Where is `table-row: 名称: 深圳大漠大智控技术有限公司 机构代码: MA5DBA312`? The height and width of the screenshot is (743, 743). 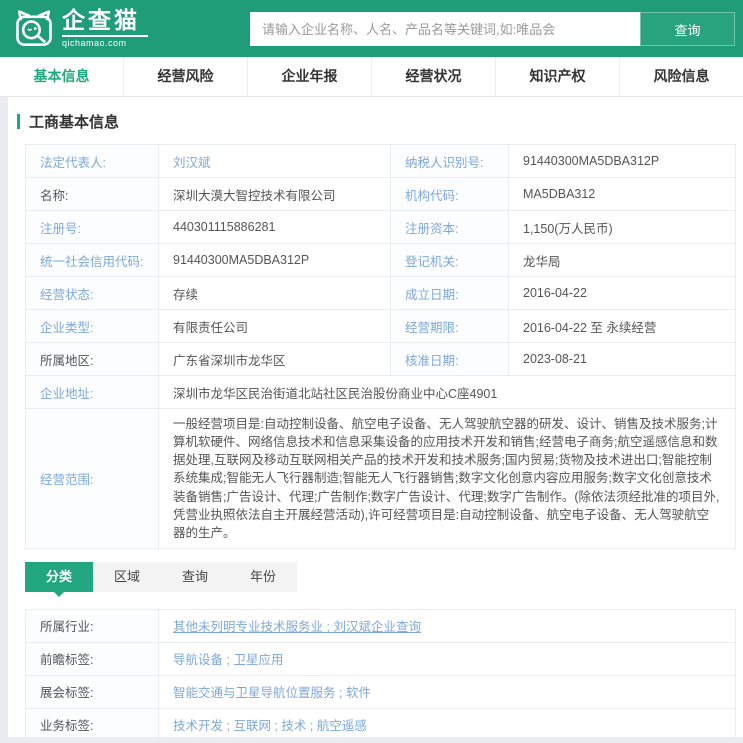 table-row: 名称: 深圳大漠大智控技术有限公司 机构代码: MA5DBA312 is located at coordinates (380, 194).